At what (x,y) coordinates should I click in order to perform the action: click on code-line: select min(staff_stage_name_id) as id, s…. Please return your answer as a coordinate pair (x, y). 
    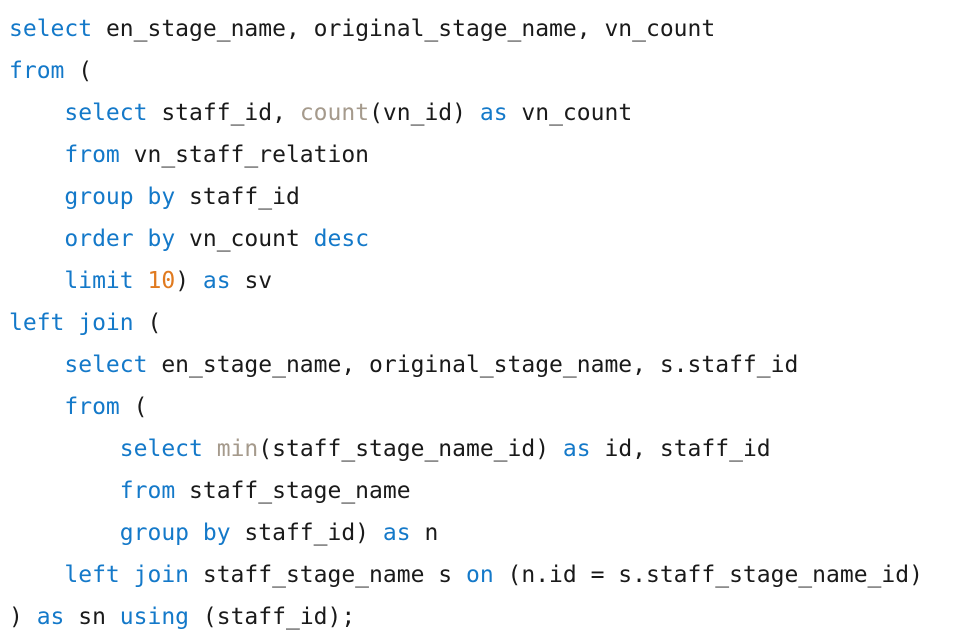
    Looking at the image, I should click on (466, 449).